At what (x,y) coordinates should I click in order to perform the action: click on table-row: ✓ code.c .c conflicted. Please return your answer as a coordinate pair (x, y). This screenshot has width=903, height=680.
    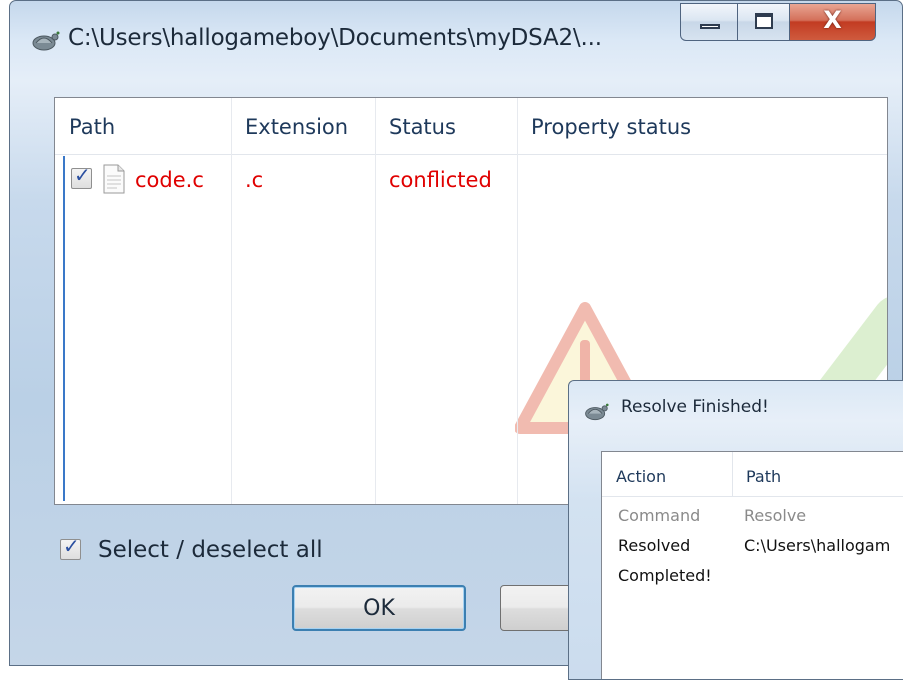
    Looking at the image, I should click on (471, 178).